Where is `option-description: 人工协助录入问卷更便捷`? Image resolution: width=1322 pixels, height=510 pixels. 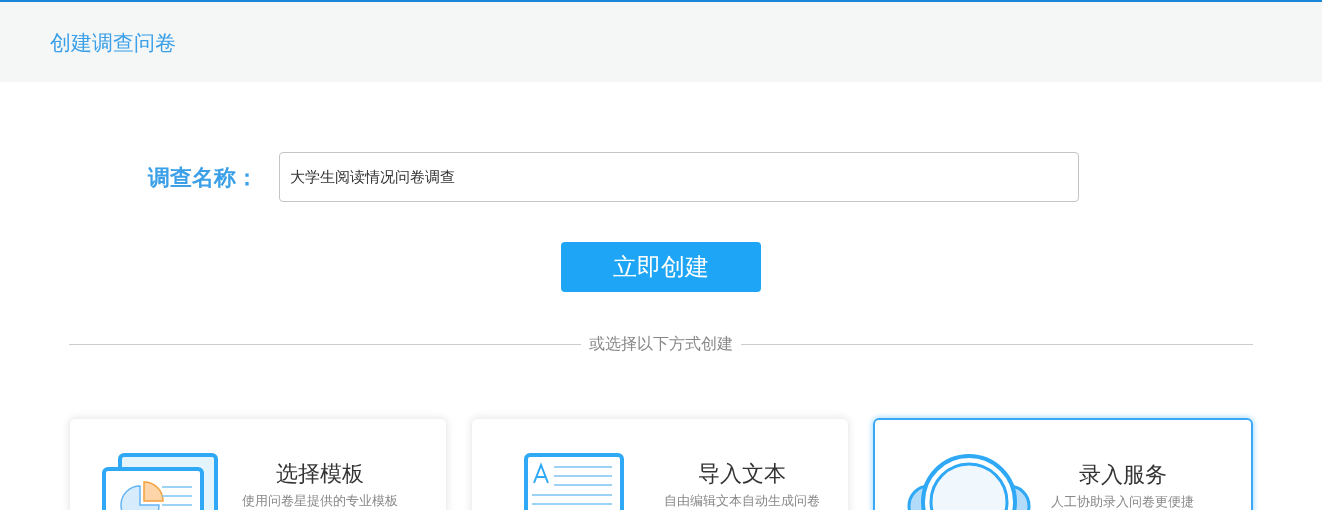
option-description: 人工协助录入问卷更便捷 is located at coordinates (1122, 502).